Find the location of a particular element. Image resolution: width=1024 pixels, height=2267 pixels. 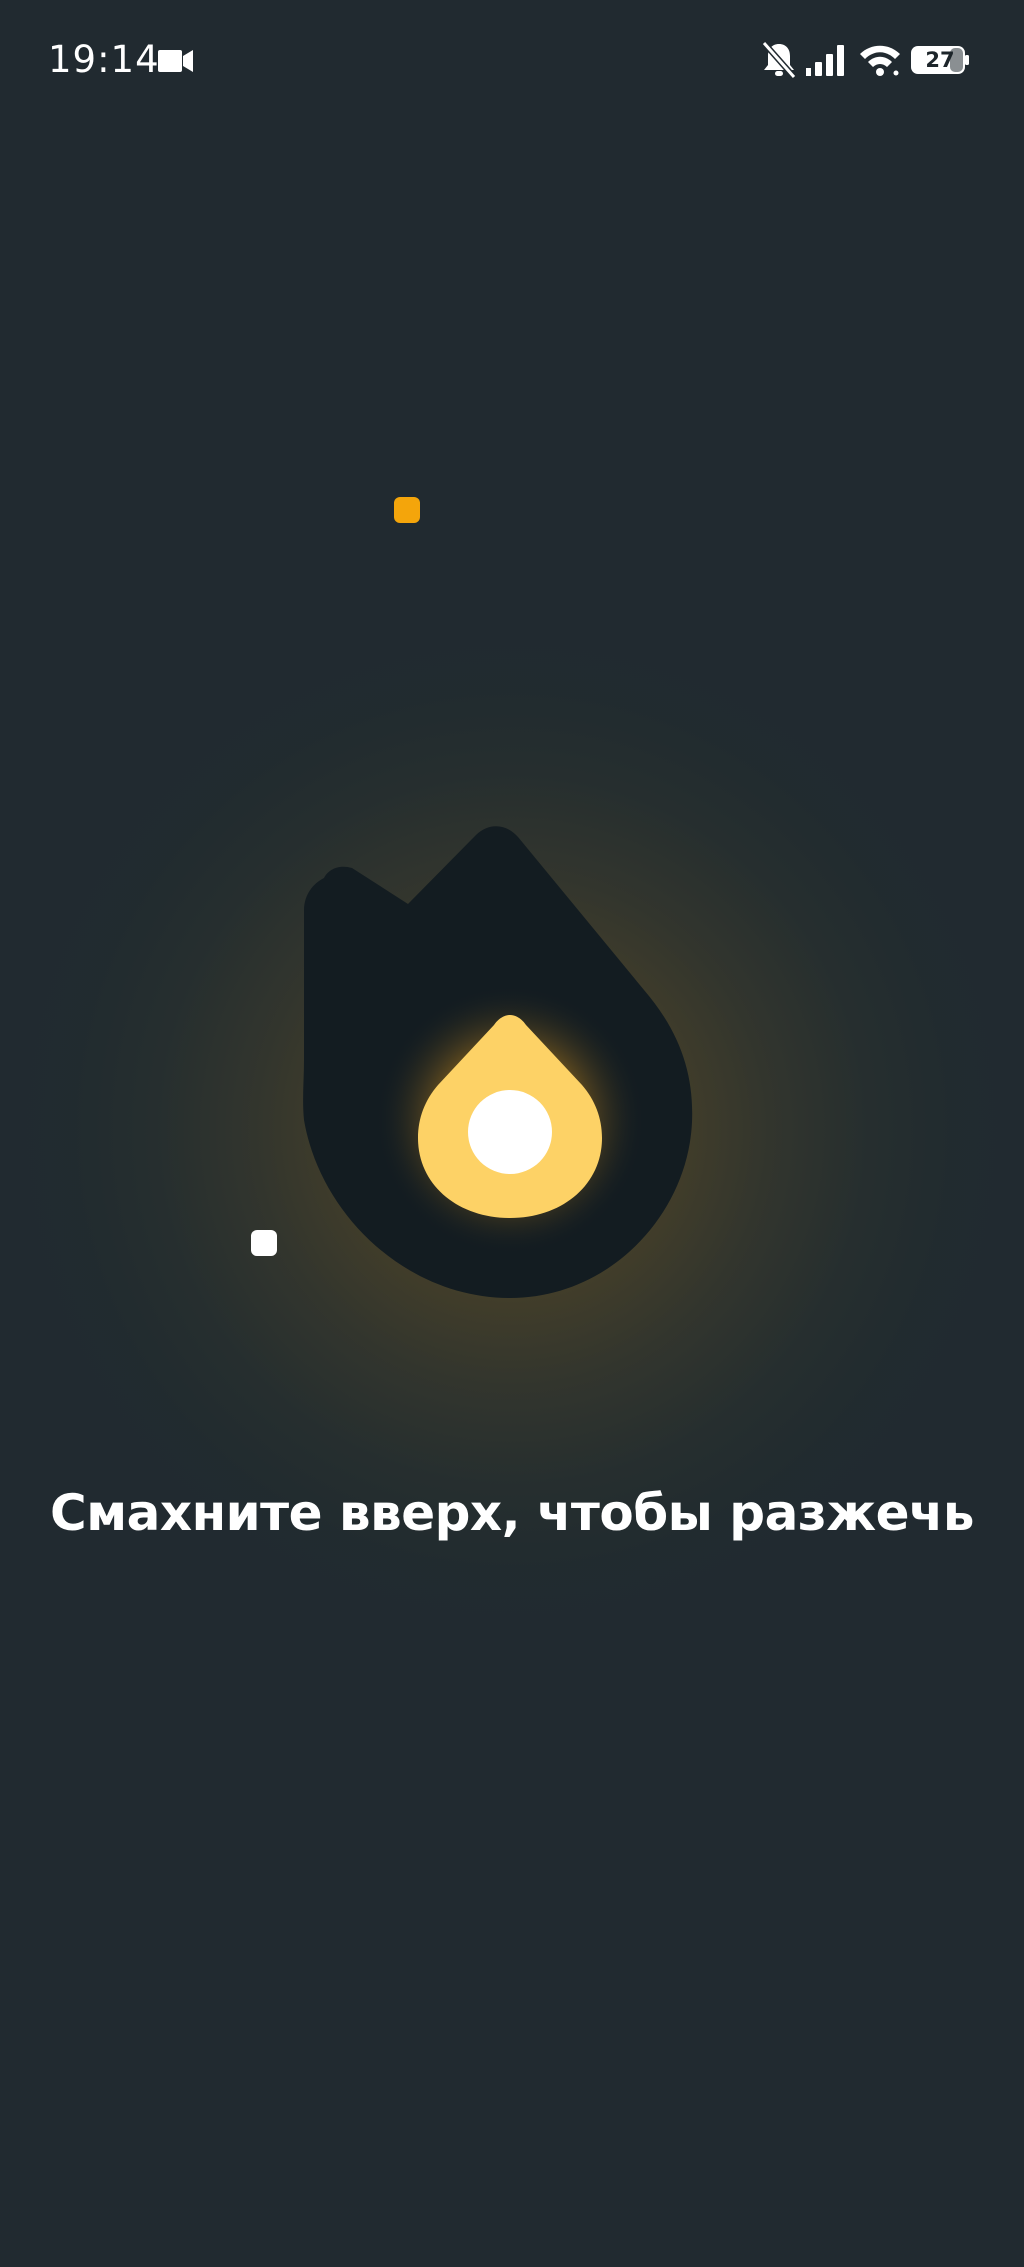

signal-icon is located at coordinates (825, 60).